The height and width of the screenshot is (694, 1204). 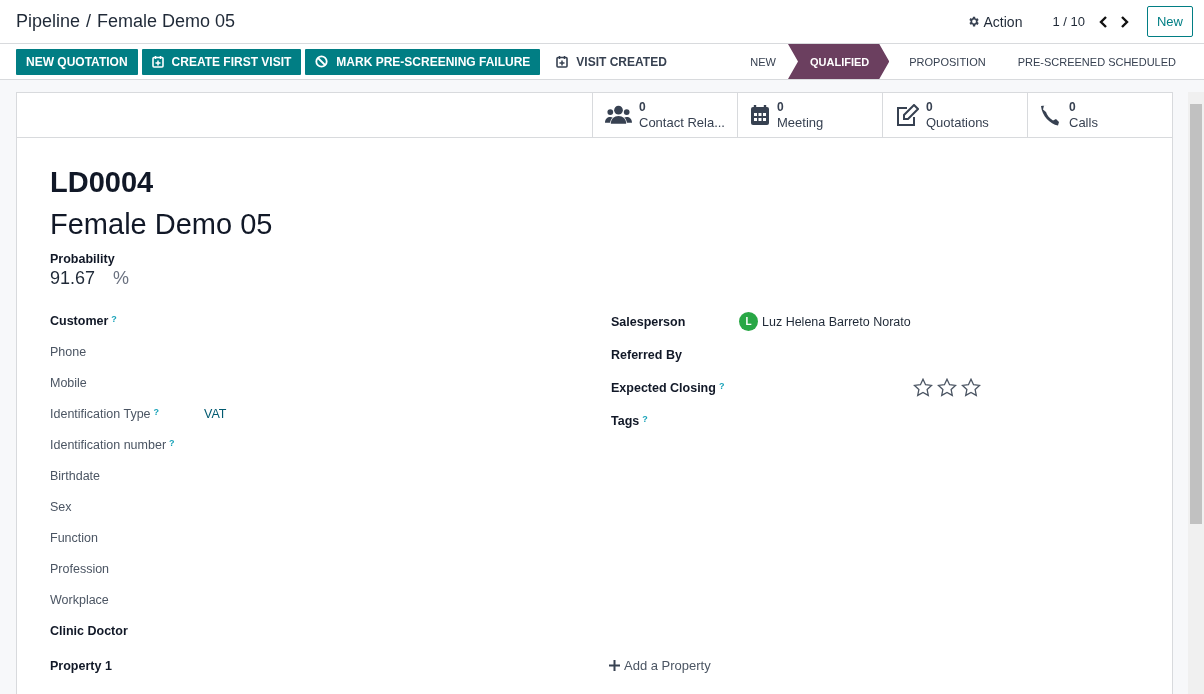 What do you see at coordinates (75, 475) in the screenshot?
I see `field-label: Birthdate` at bounding box center [75, 475].